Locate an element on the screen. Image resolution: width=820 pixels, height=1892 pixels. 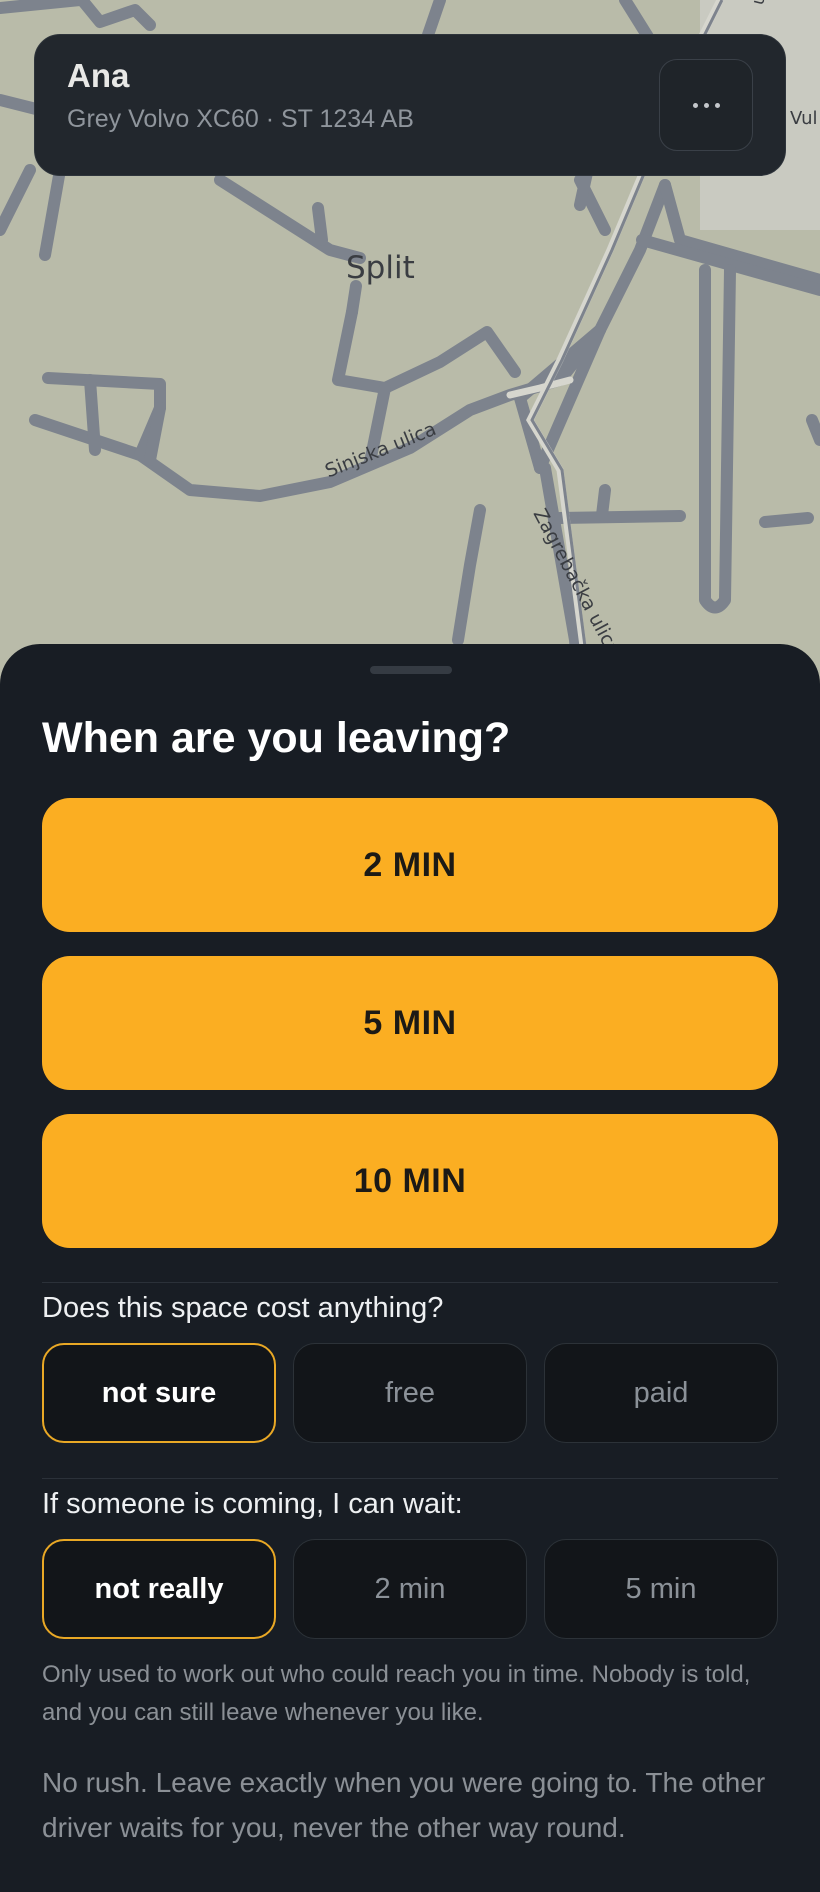
leave-2-min-button: 2 MIN is located at coordinates (410, 865).